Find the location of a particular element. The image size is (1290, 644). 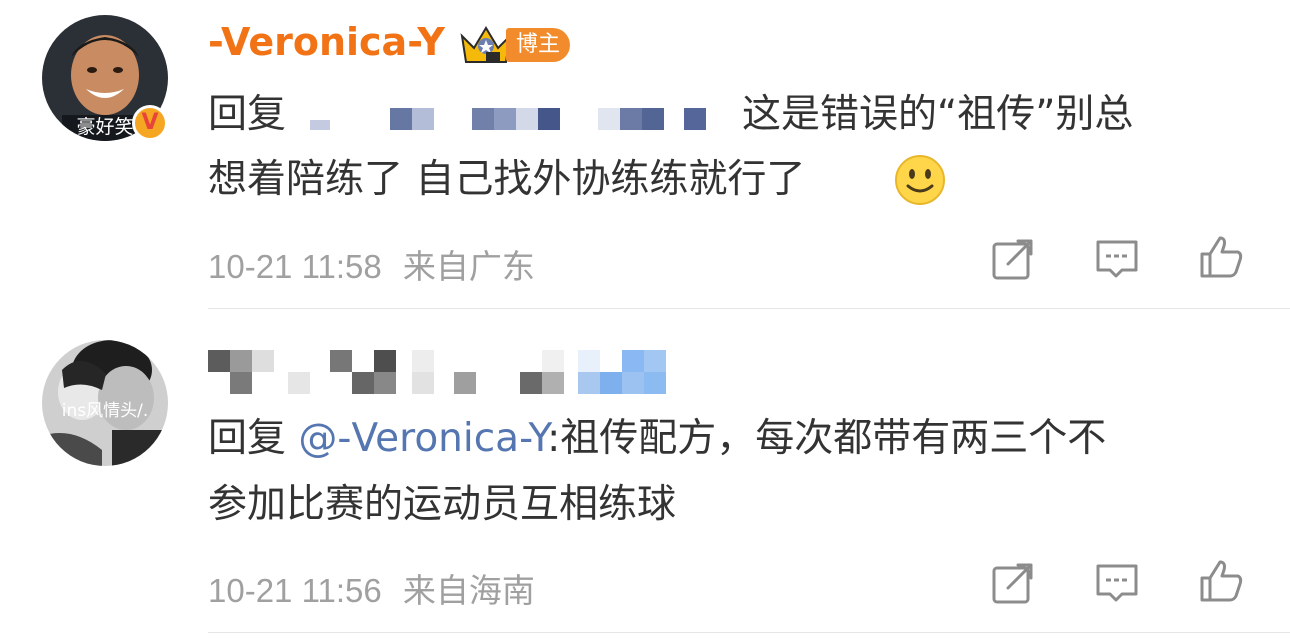

avatar: ins风情头/. is located at coordinates (105, 403).